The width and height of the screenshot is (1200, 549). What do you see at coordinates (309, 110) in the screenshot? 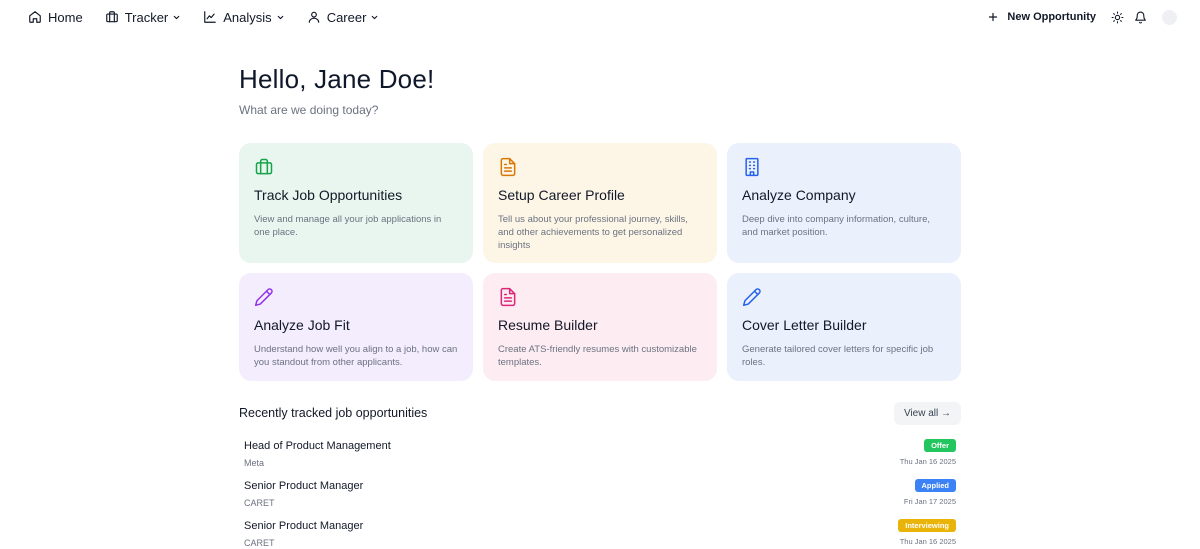
I see `page-subtitle: What are we doing today?` at bounding box center [309, 110].